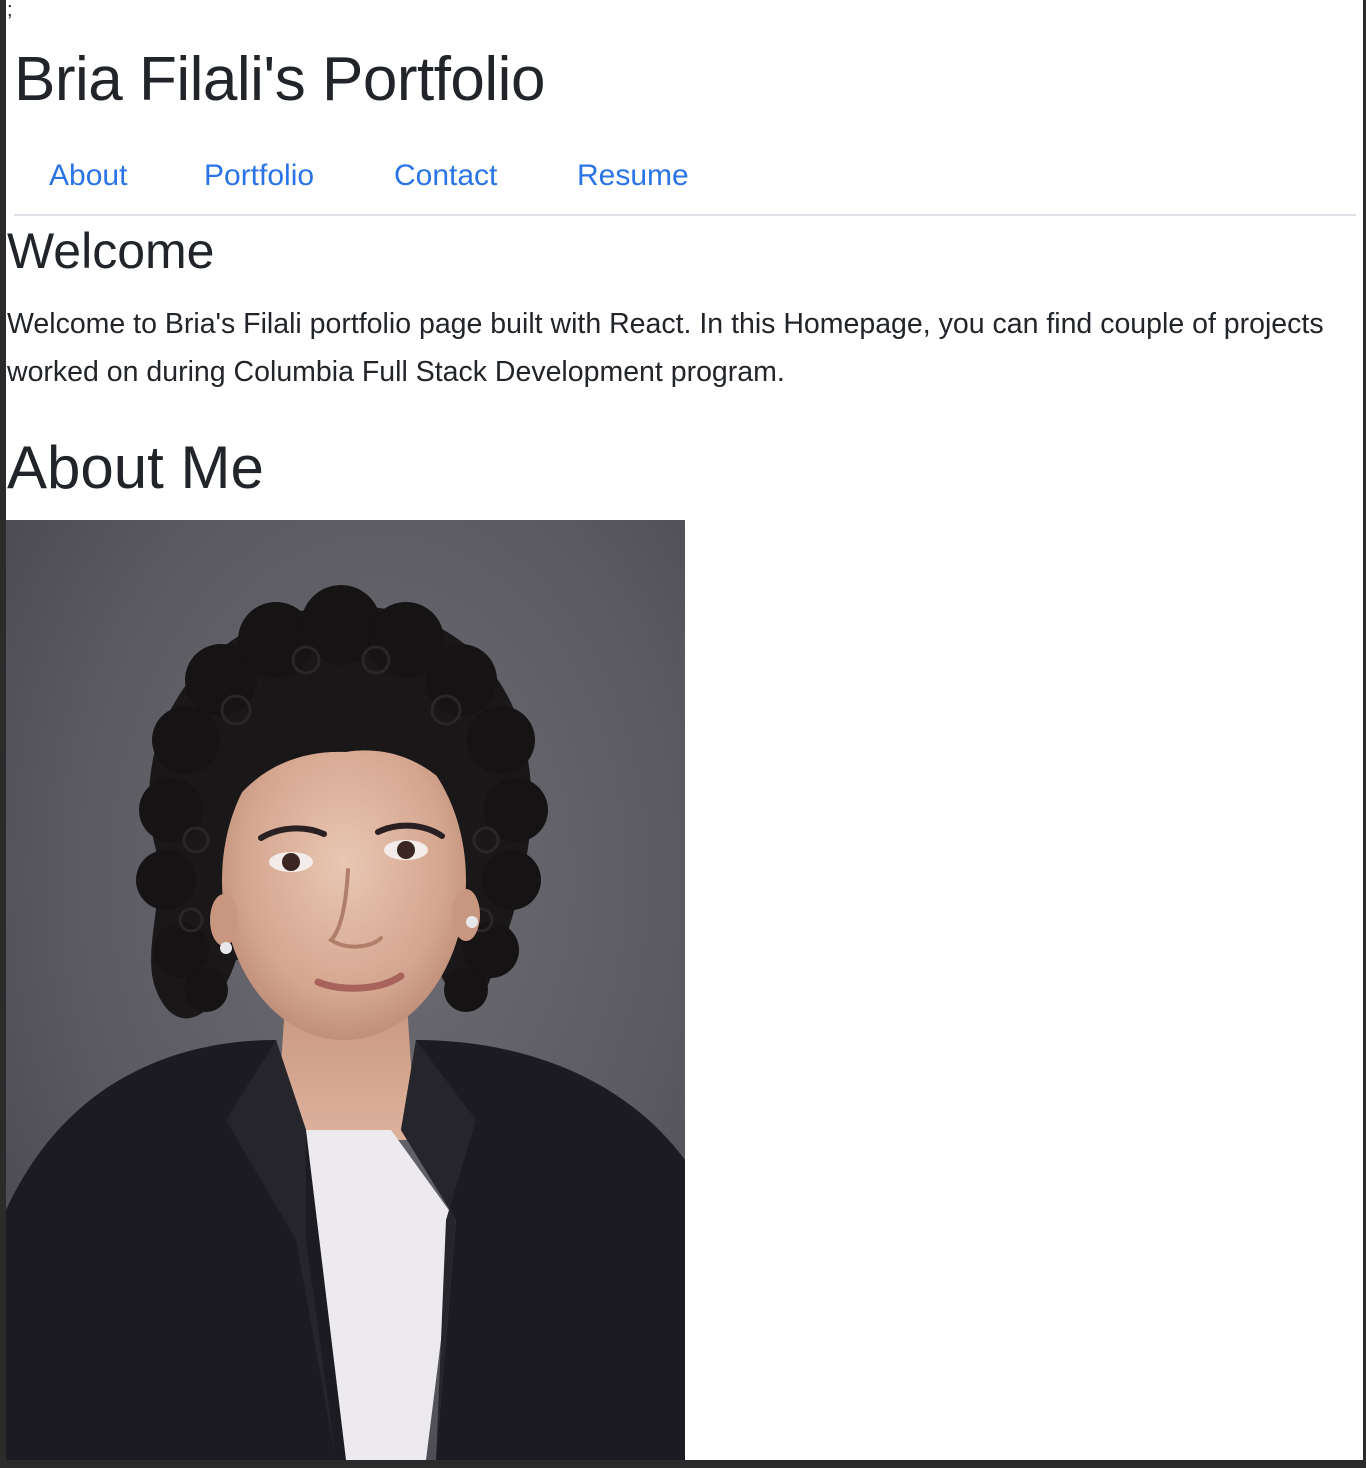 This screenshot has height=1468, width=1366. I want to click on stray-text: ;, so click(10, 10).